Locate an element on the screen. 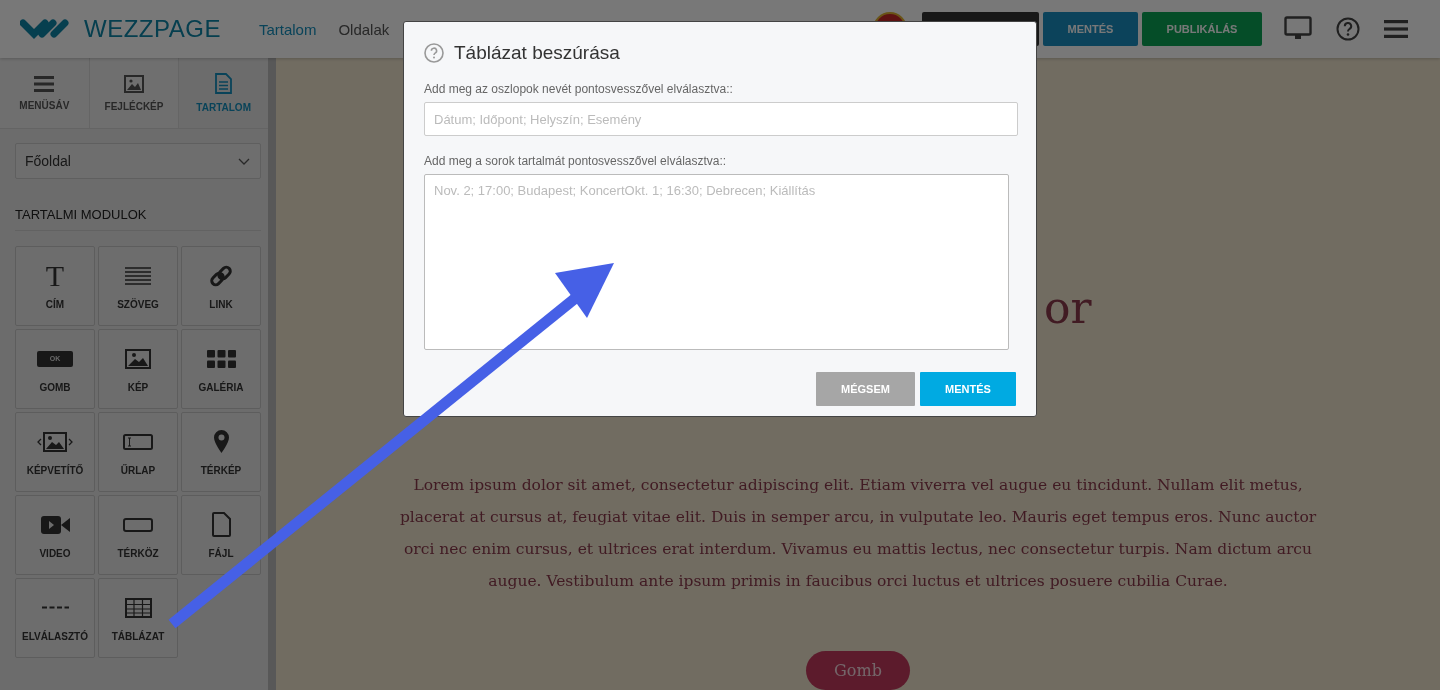  video-camera-icon is located at coordinates (55, 524).